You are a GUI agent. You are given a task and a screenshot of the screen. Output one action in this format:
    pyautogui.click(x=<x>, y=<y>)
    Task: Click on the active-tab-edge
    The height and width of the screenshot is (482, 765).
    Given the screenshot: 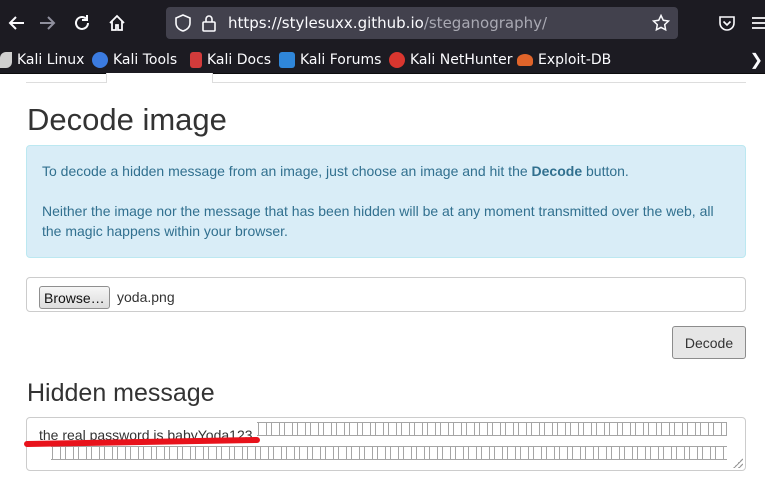 What is the action you would take?
    pyautogui.click(x=159, y=78)
    